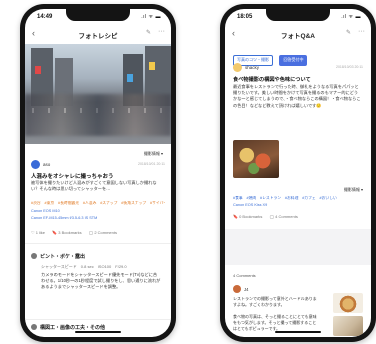 The width and height of the screenshot is (376, 344). I want to click on author-row: shacky 2018/10/03 20:11, so click(298, 68).